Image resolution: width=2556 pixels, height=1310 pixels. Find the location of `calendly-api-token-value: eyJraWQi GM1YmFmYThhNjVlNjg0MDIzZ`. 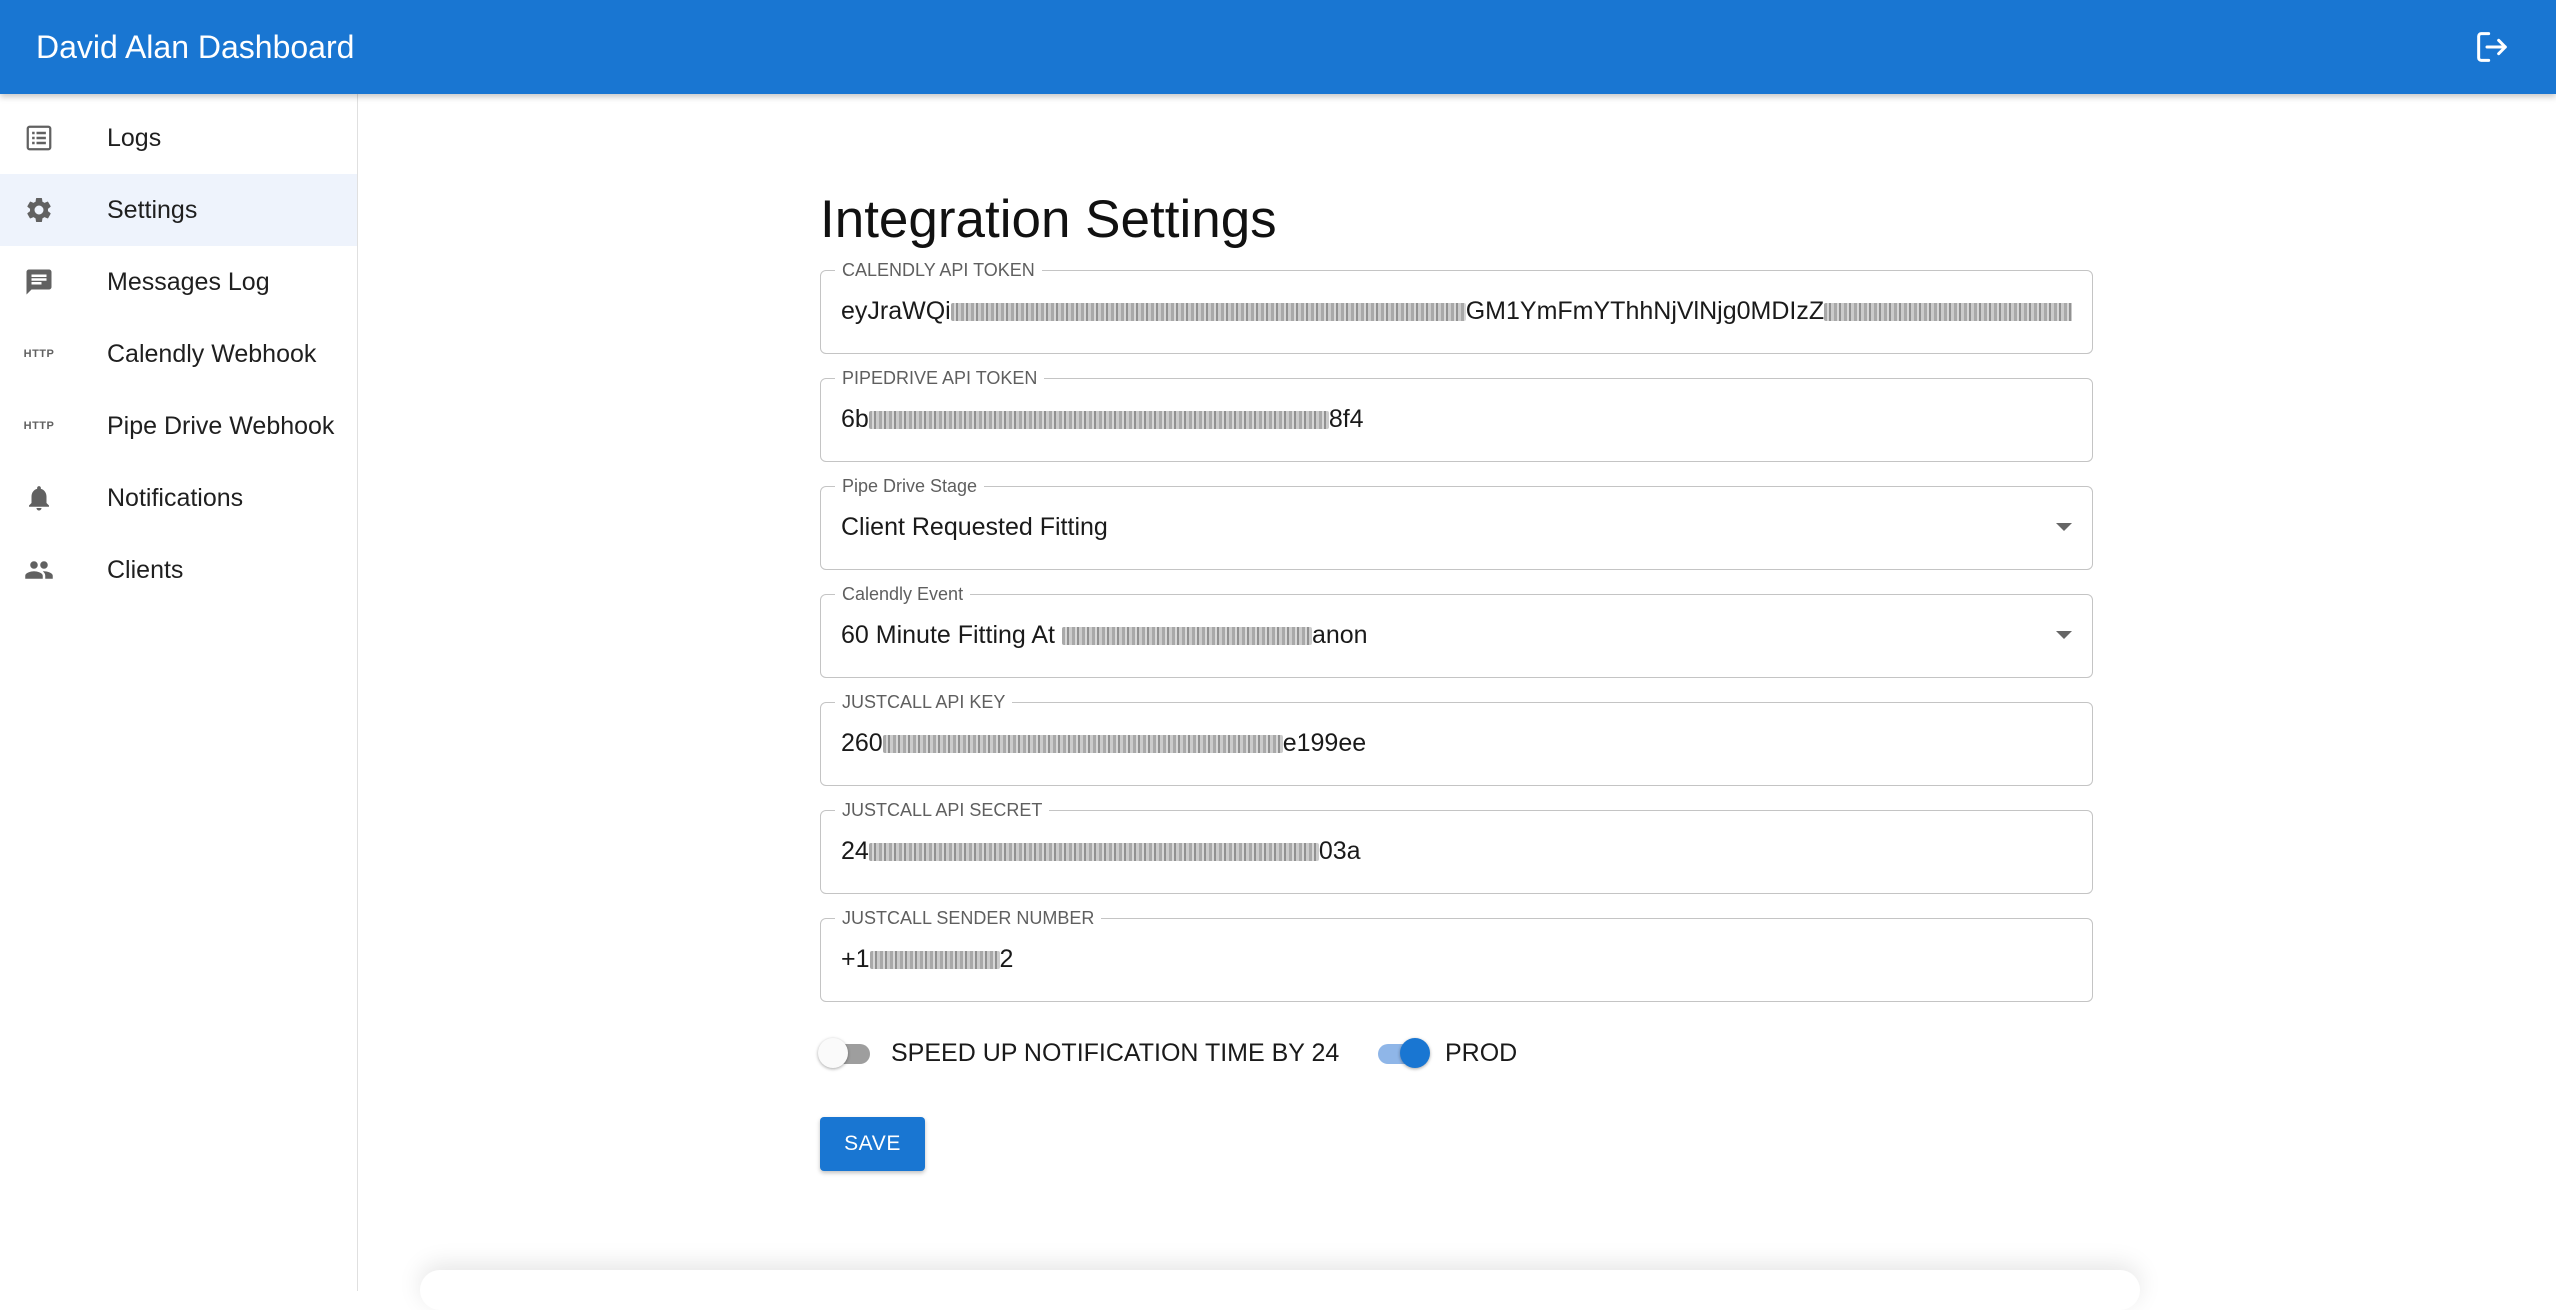

calendly-api-token-value: eyJraWQi GM1YmFmYThhNjVlNjg0MDIzZ is located at coordinates (1456, 311).